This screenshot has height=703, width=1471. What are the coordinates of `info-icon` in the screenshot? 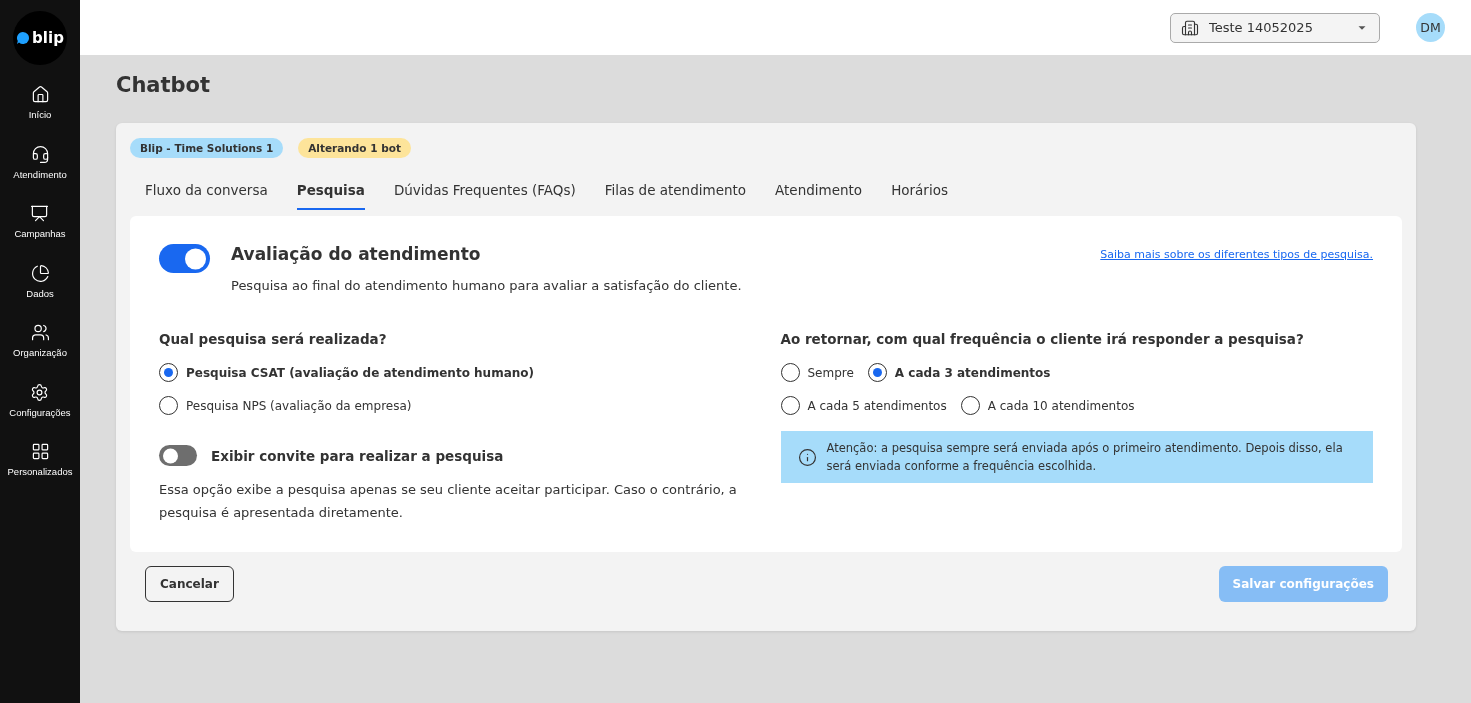 It's located at (807, 457).